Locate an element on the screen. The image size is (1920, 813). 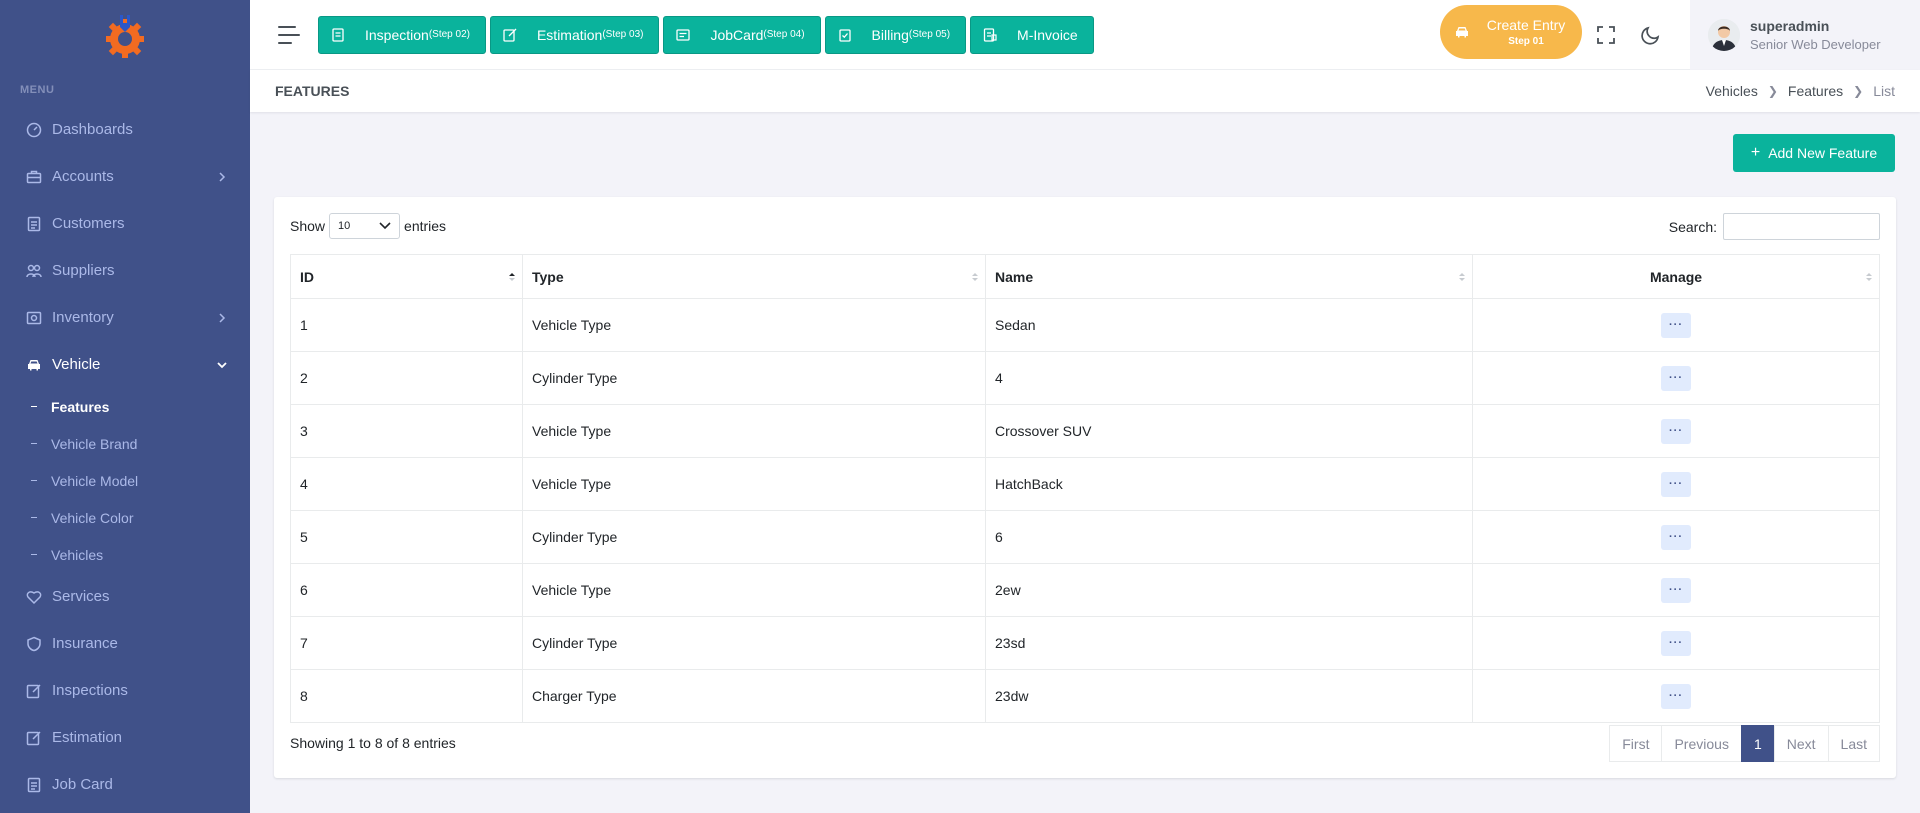
sidebar-subitem-vehicle-brand: Vehicle Brand is located at coordinates (125, 443).